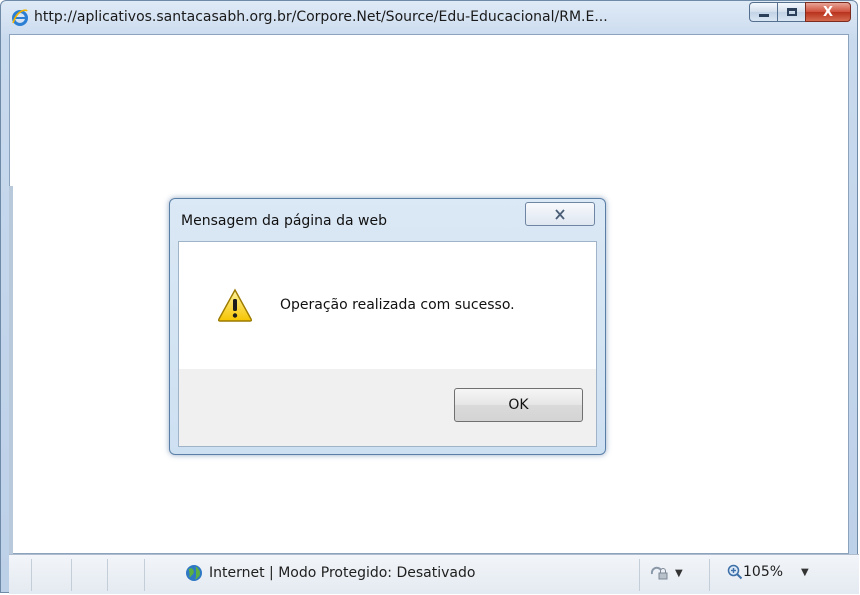  I want to click on dialog-message: Operação realizada com sucesso., so click(397, 305).